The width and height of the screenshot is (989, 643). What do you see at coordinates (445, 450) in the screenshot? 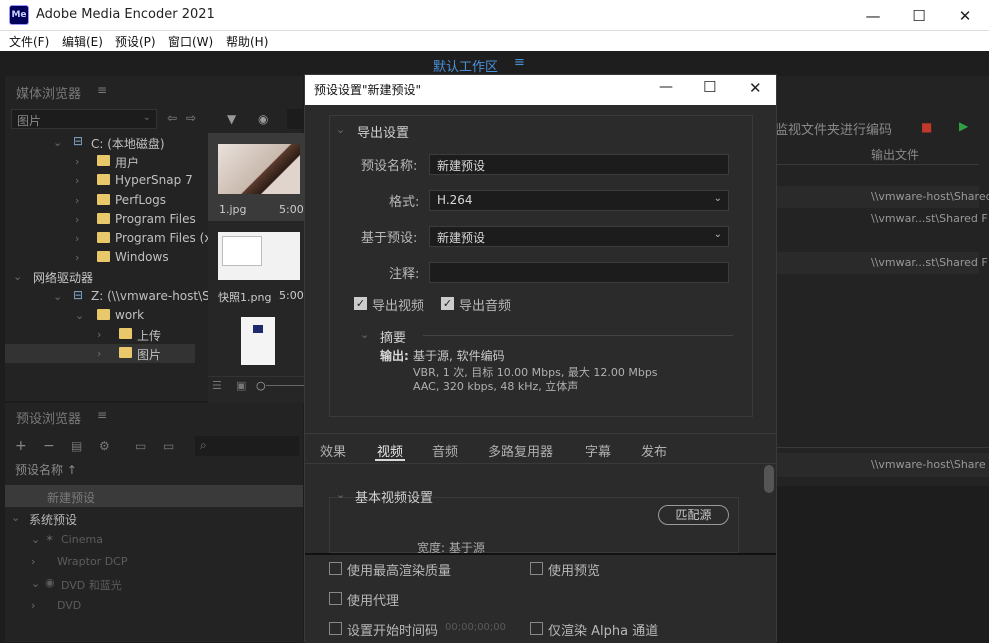
I see `tab-audio: 音频` at bounding box center [445, 450].